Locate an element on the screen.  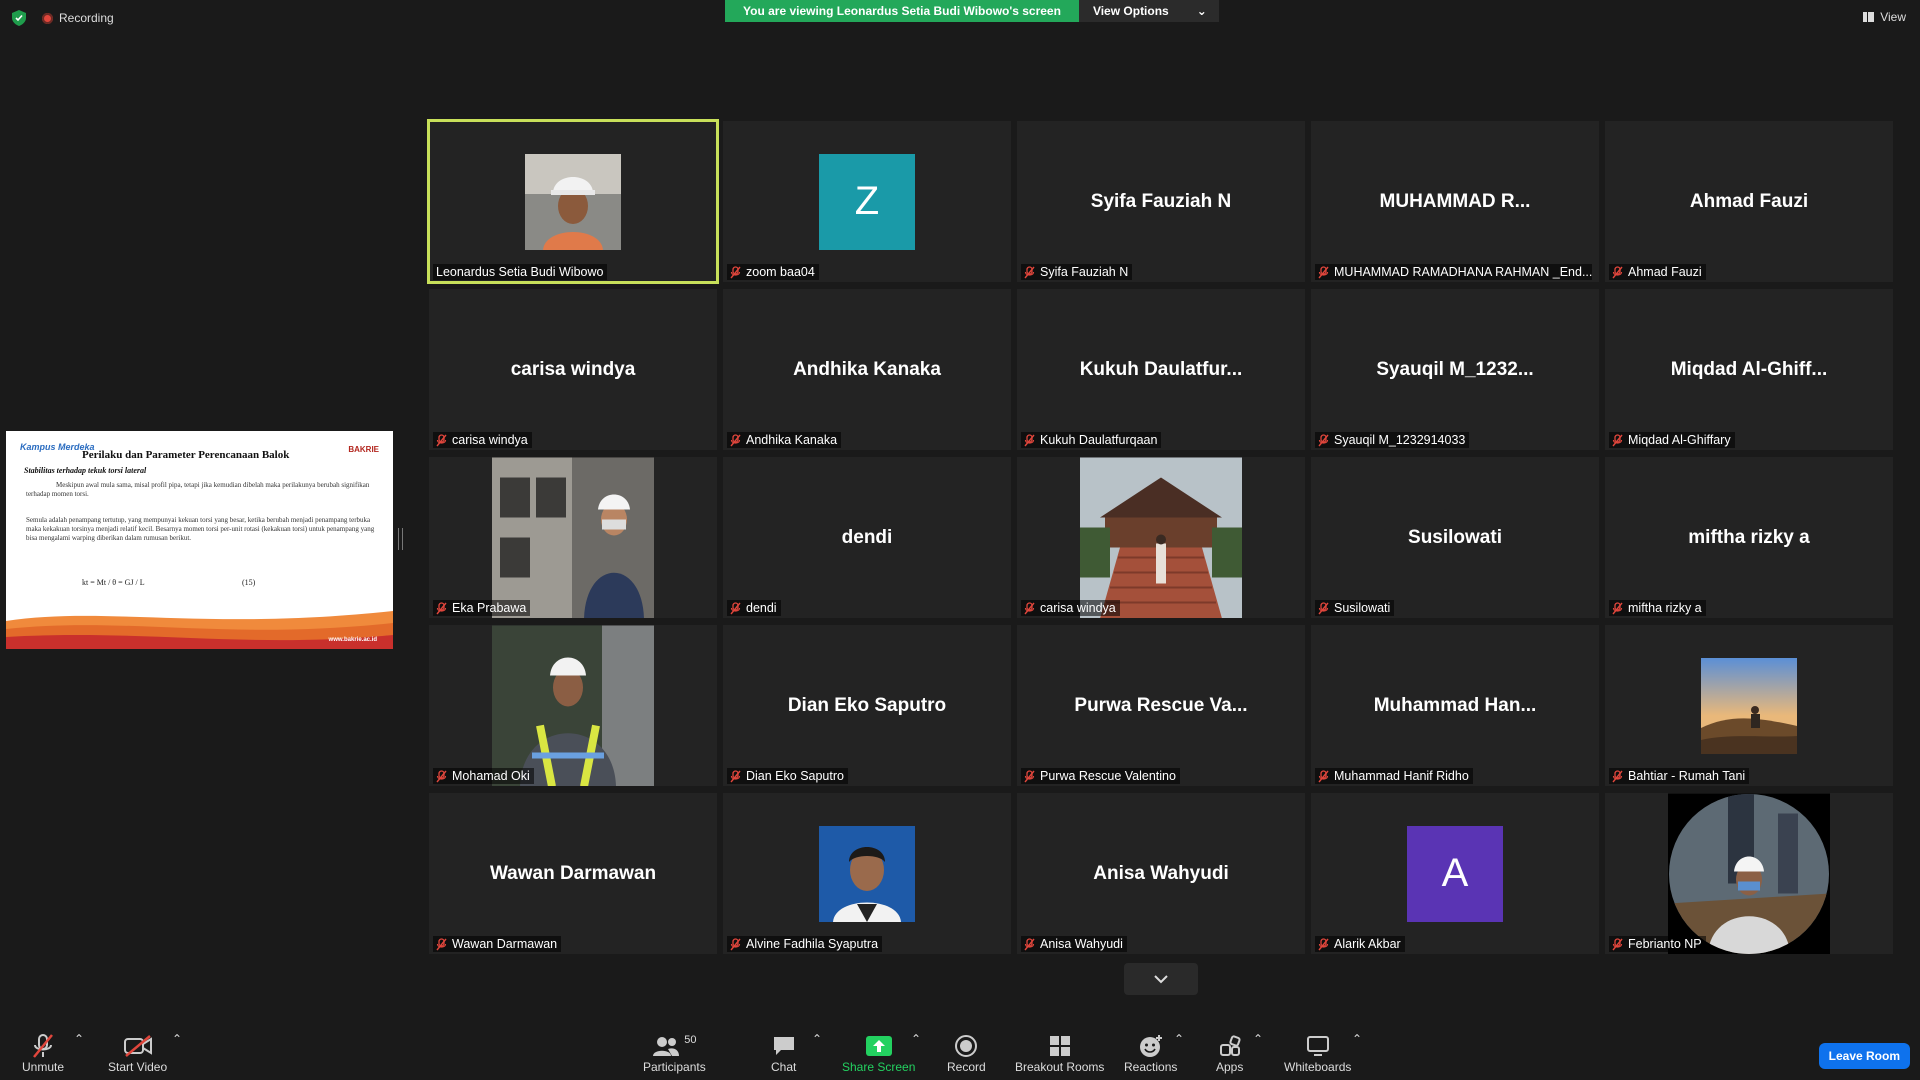
view-button: View is located at coordinates (1884, 17).